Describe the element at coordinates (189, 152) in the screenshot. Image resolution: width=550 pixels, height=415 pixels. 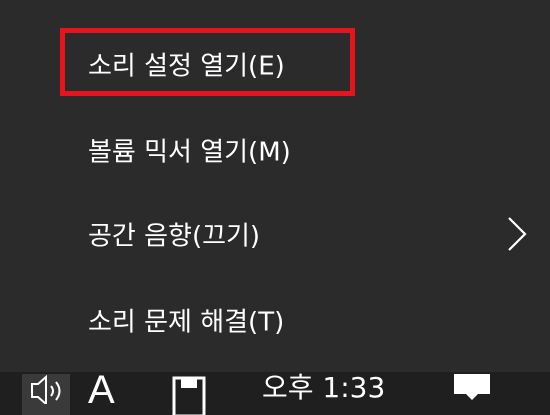
I see `menu-item-label: 볼륨 믹서 열기(M)` at that location.